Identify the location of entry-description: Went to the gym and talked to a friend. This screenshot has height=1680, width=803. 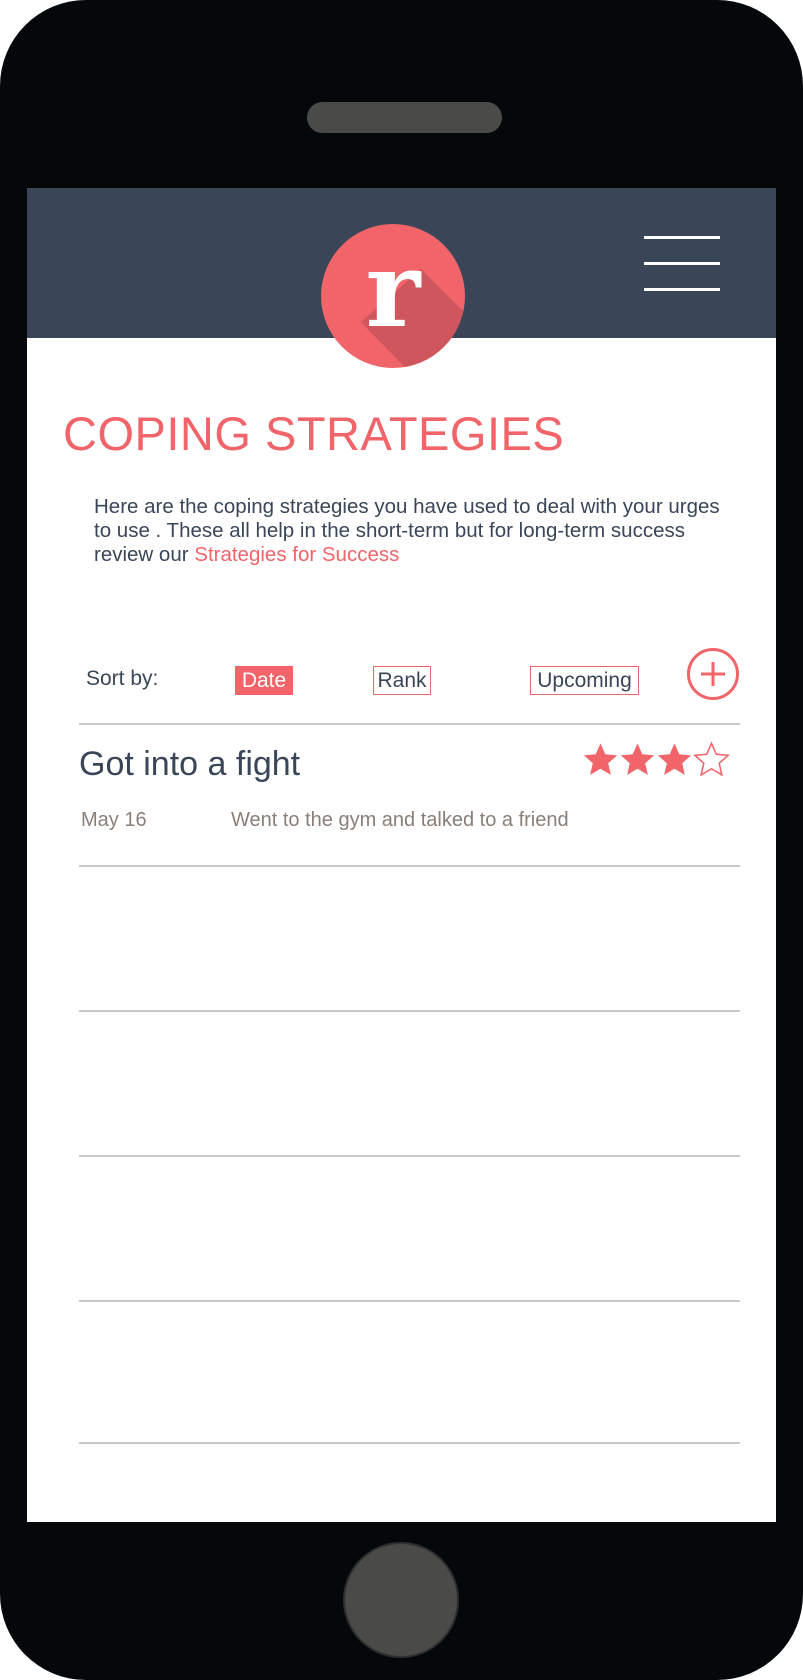
(400, 820).